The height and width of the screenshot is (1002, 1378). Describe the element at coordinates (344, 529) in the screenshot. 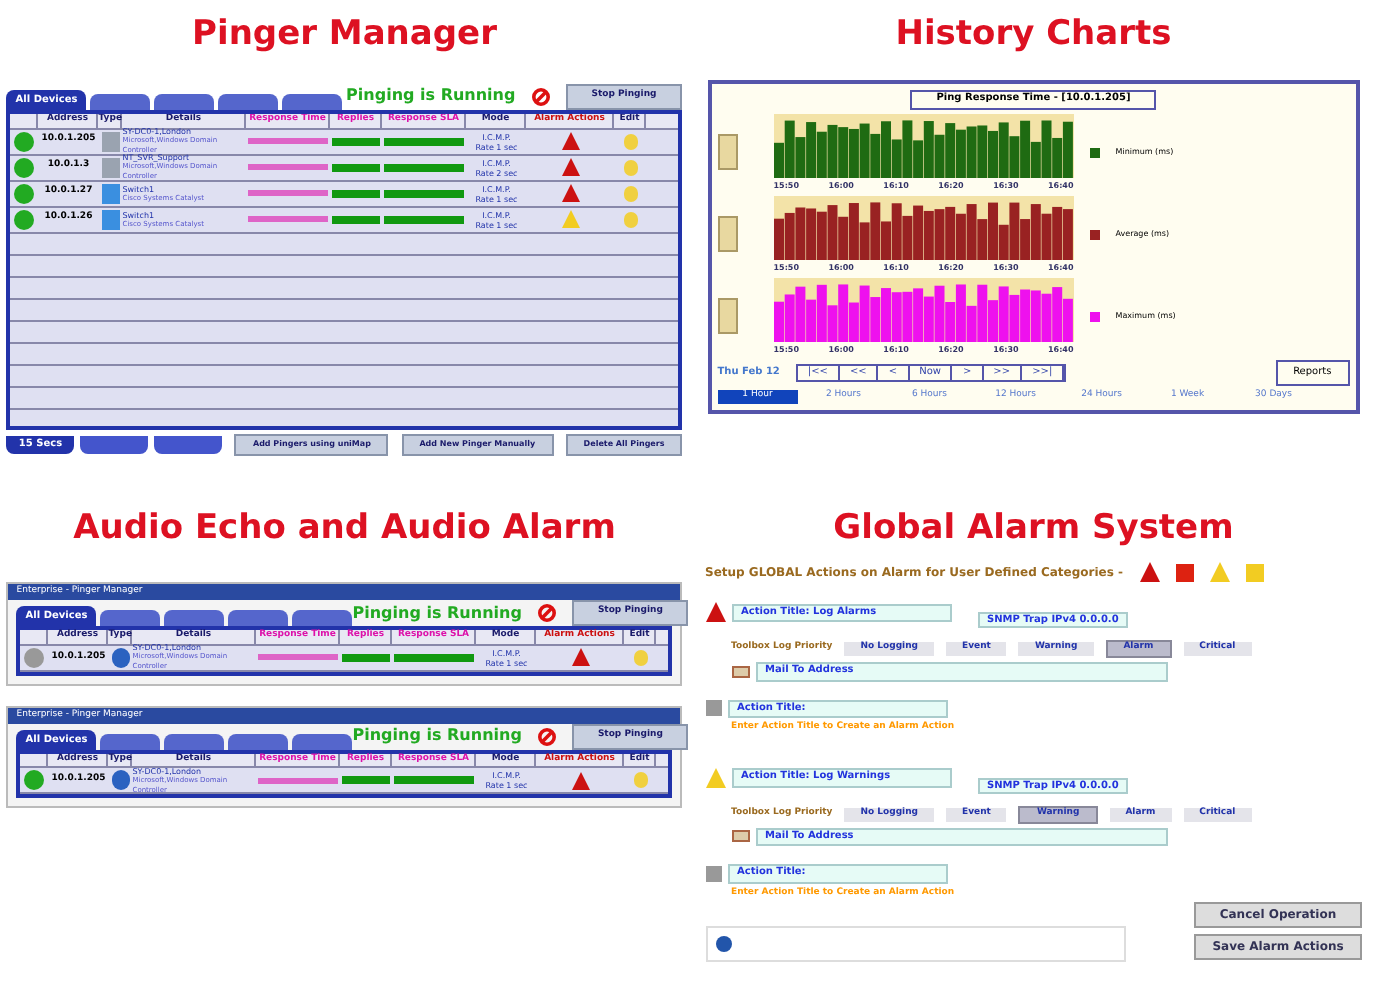

I see `section-title: Audio Echo and Audio Alarm` at that location.